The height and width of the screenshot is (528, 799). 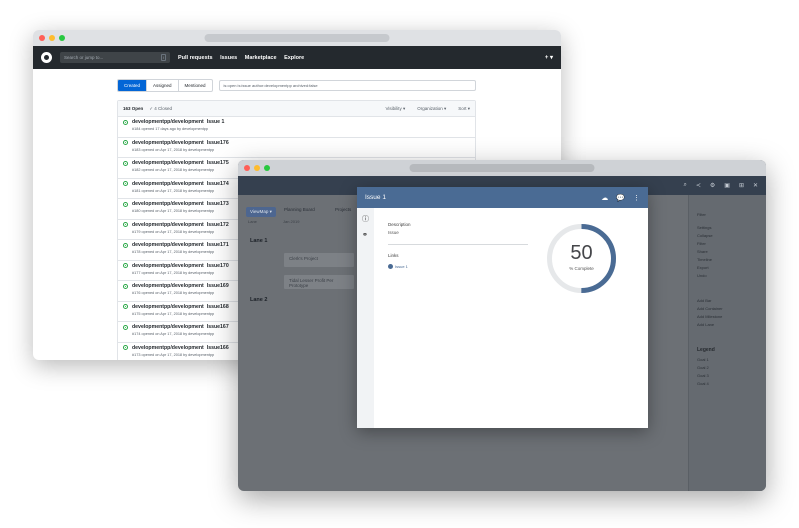 What do you see at coordinates (218, 245) in the screenshot?
I see `issue-title: Issue171` at bounding box center [218, 245].